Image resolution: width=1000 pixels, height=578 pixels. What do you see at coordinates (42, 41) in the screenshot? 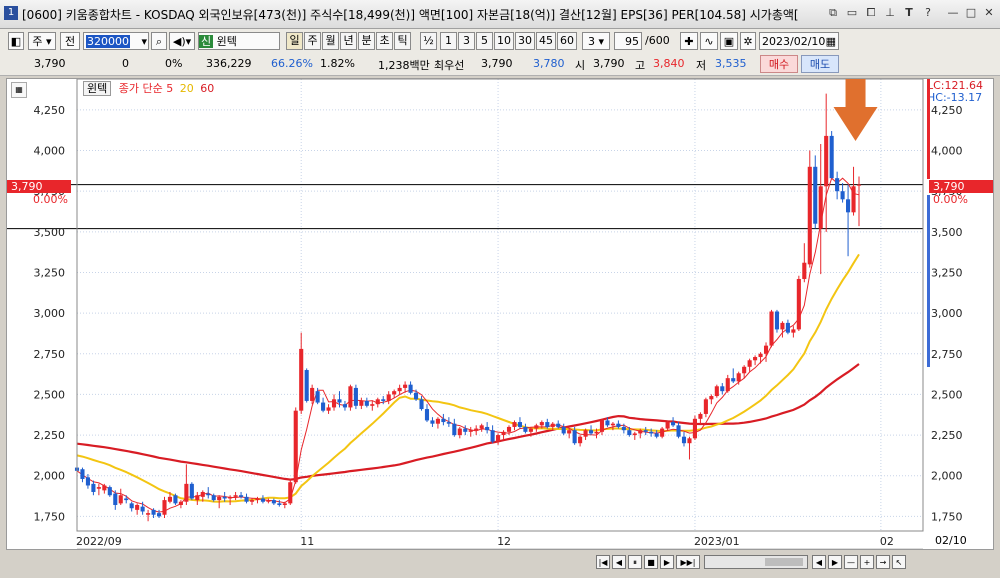
I see `period-weekly-select: 주 ▾` at bounding box center [42, 41].